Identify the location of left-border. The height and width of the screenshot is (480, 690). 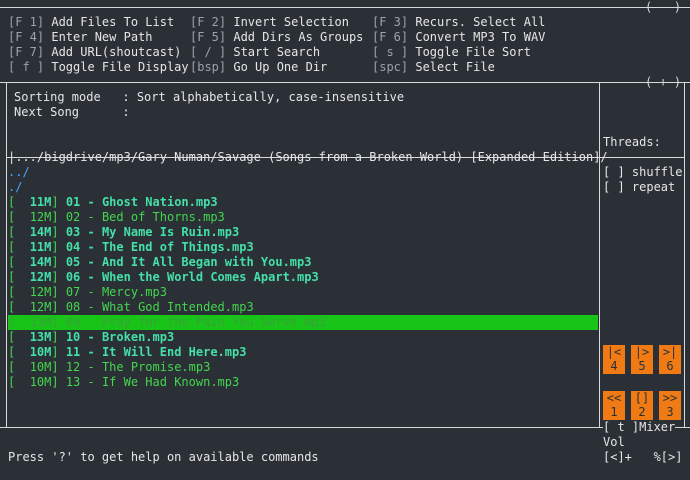
(6, 254).